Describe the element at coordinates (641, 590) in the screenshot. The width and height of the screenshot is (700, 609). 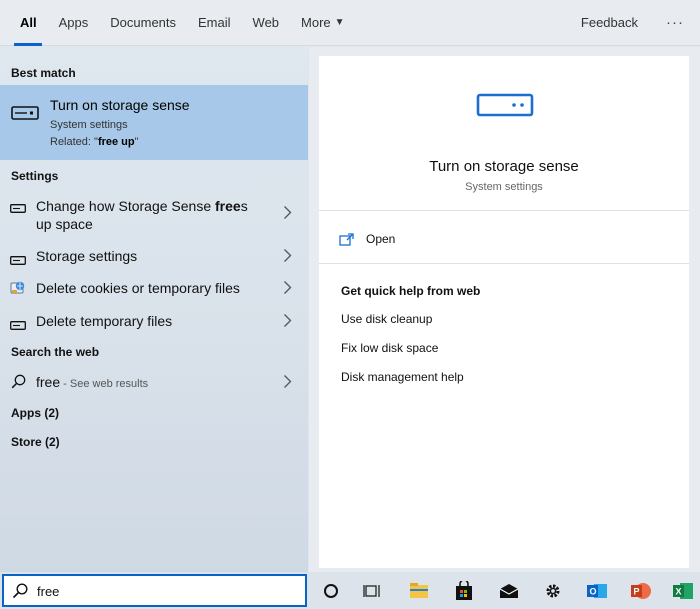
I see `powerpoint-icon: P` at that location.